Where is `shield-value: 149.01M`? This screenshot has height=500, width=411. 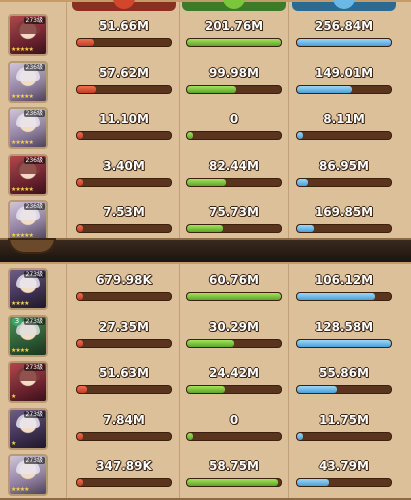
shield-value: 149.01M is located at coordinates (344, 72).